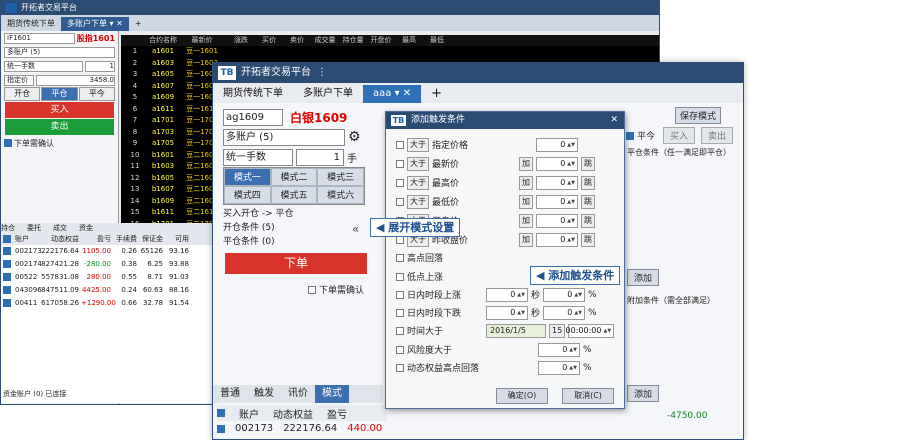 The height and width of the screenshot is (440, 900). What do you see at coordinates (643, 393) in the screenshot?
I see `add-extra-condition-button: 添加` at bounding box center [643, 393].